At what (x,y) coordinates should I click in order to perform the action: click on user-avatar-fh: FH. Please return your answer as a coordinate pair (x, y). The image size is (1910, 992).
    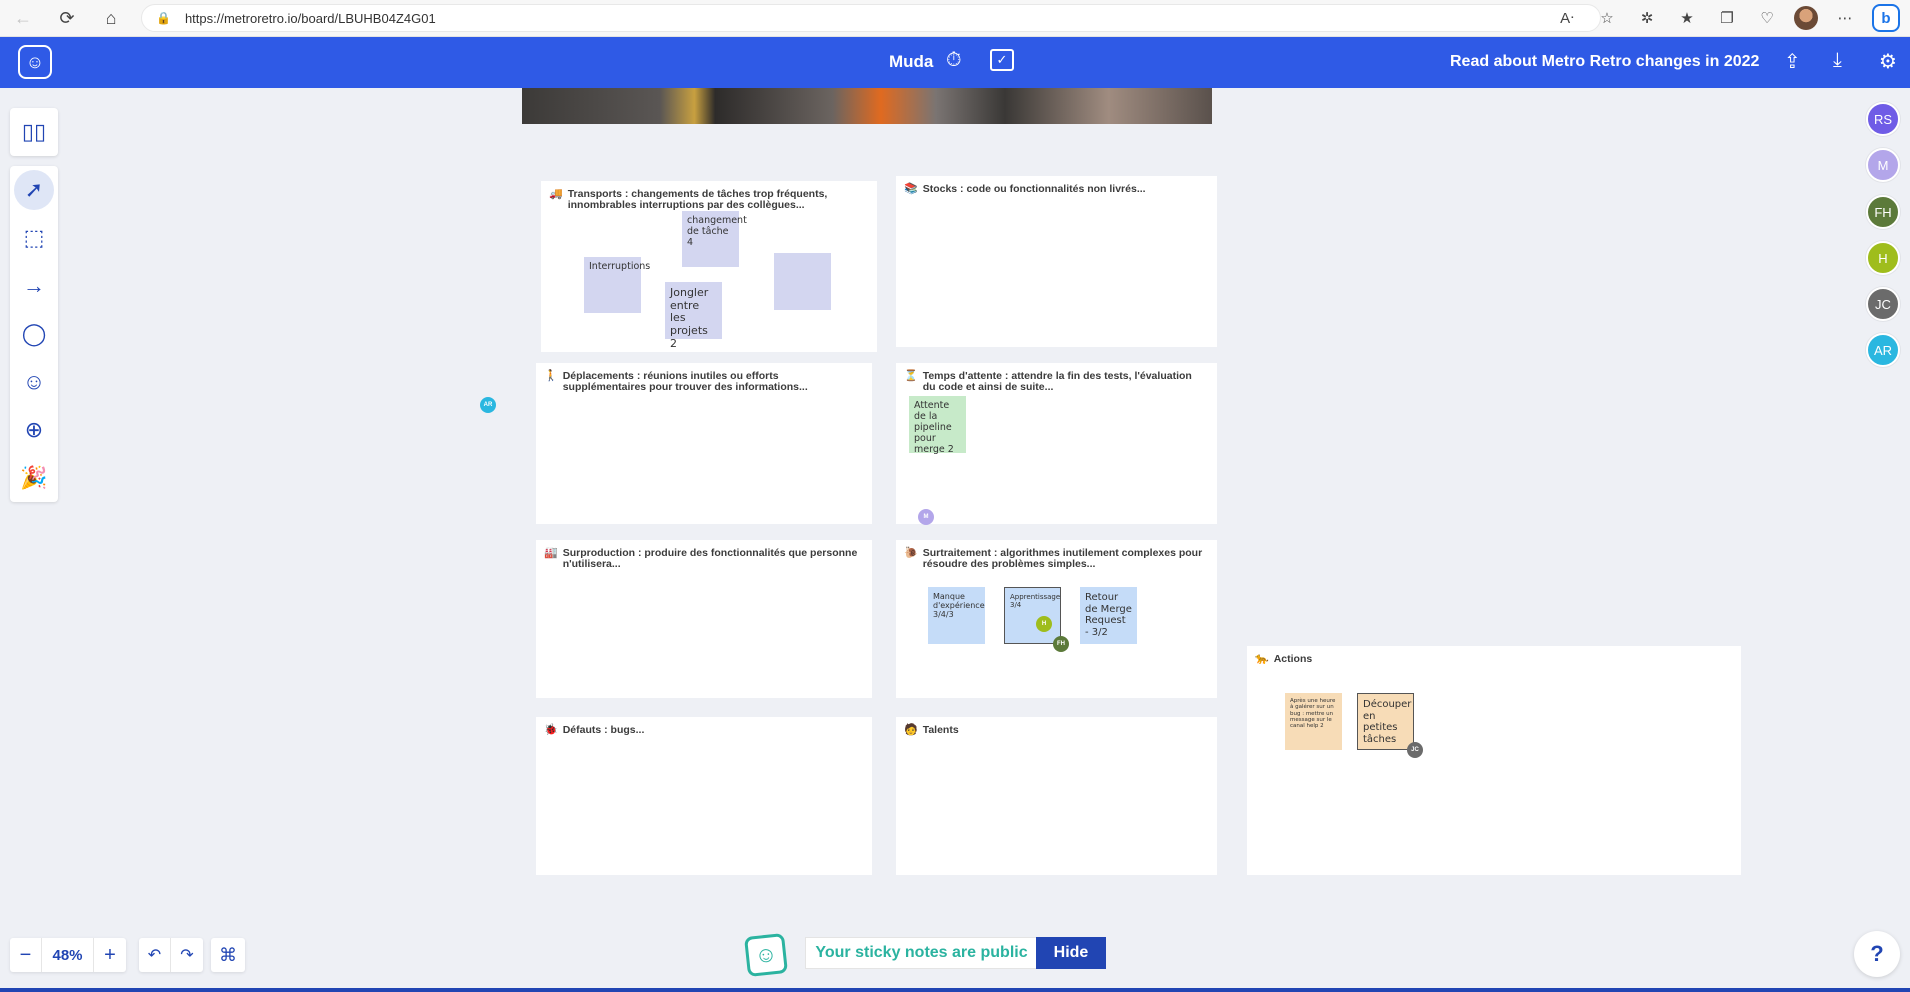
    Looking at the image, I should click on (1061, 644).